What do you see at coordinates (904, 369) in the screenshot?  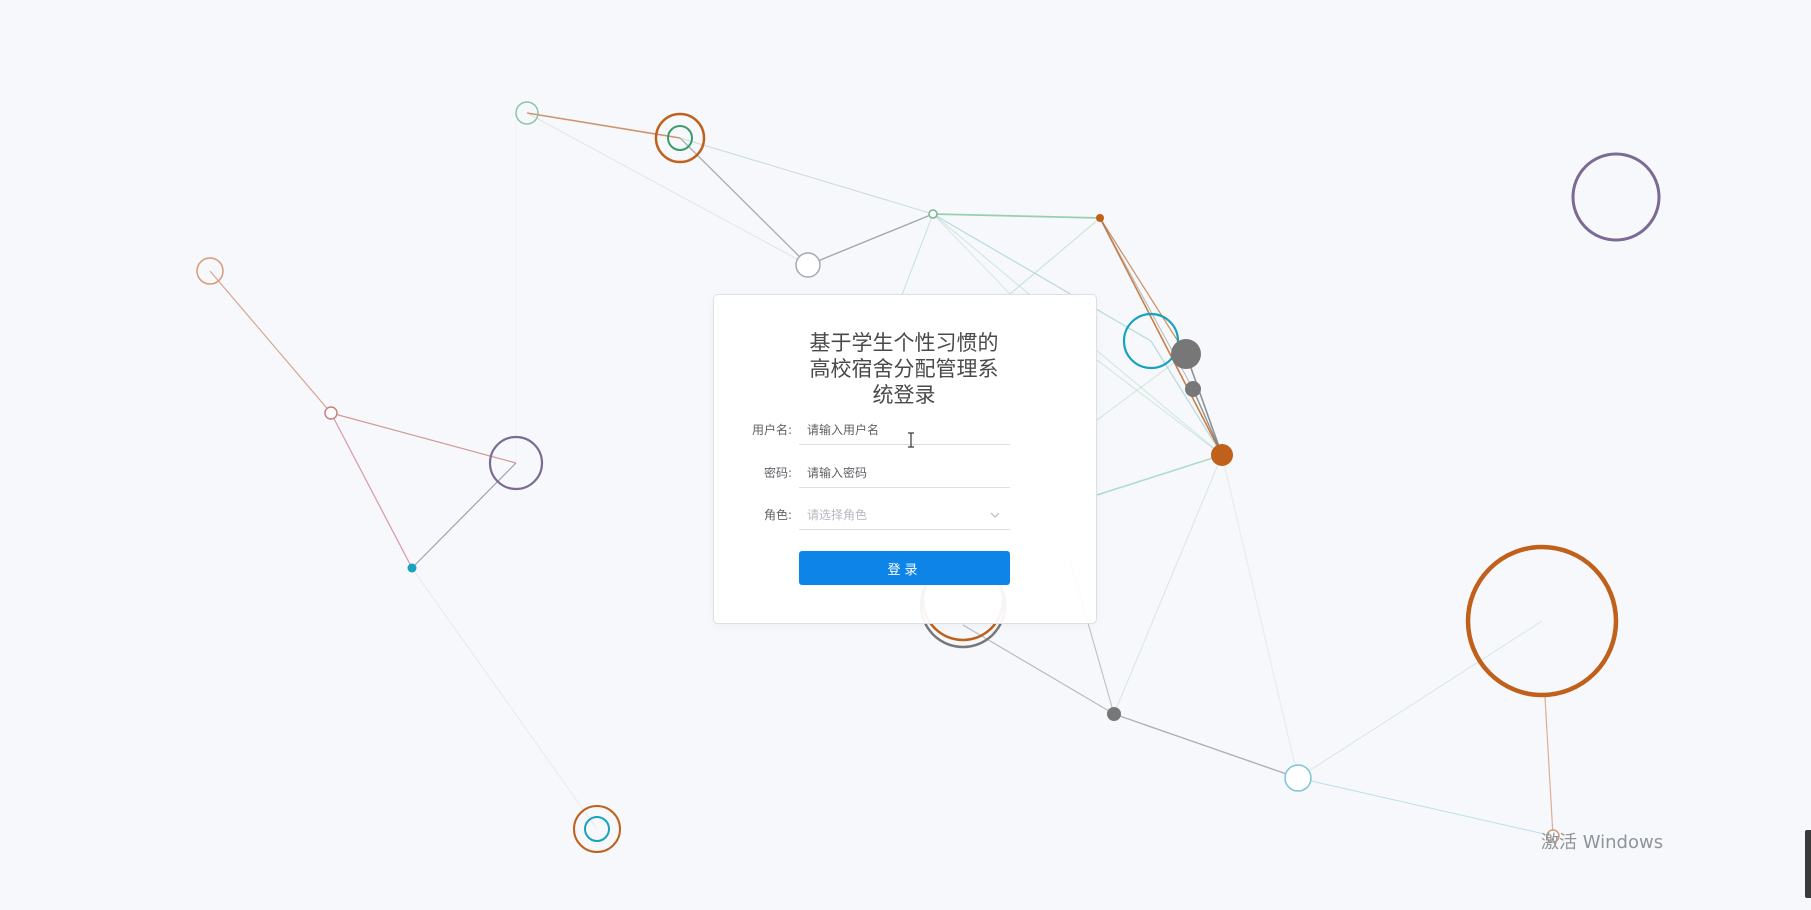 I see `login-title: 基于学生个性习惯的高校宿舍分配管理系统登录` at bounding box center [904, 369].